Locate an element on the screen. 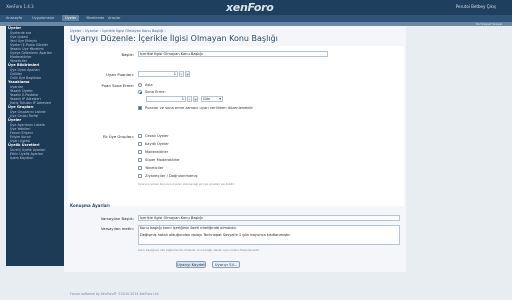 This screenshot has width=512, height=300. page-title-name: İçerikle İlgisi Olmayan Konu Başlığı is located at coordinates (208, 38).